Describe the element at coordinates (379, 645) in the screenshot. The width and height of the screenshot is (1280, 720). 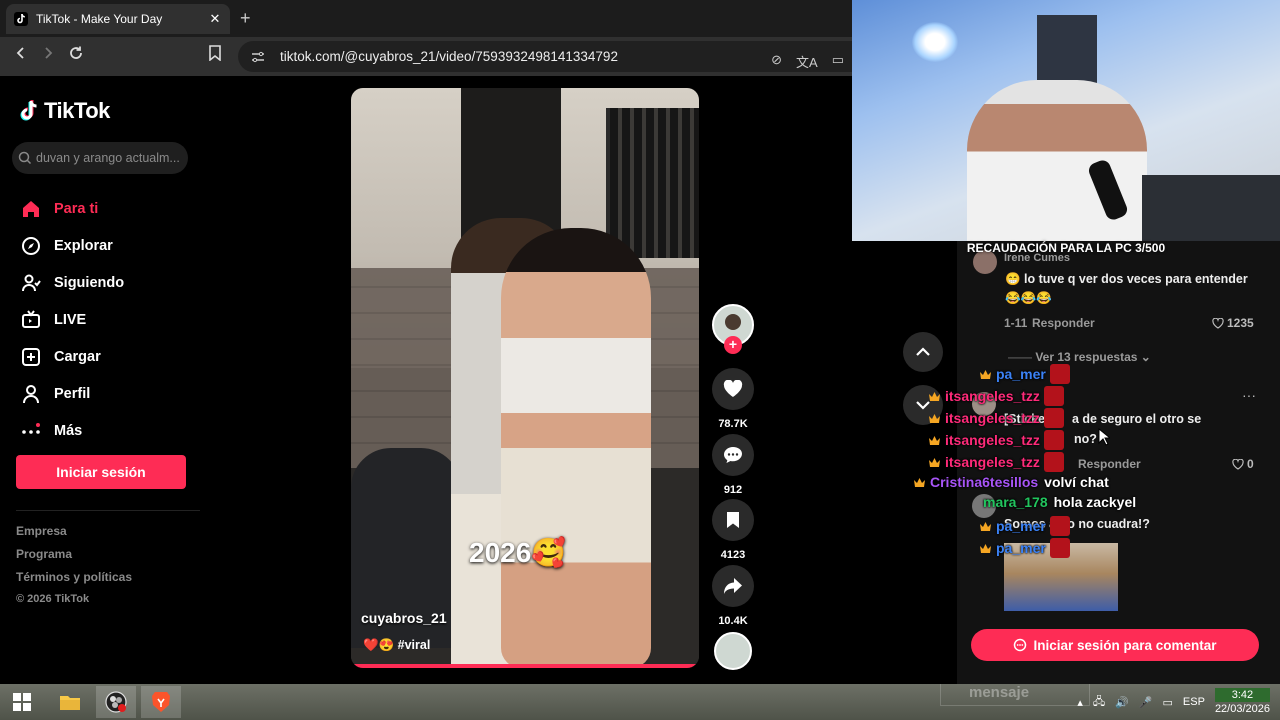
I see `caption-emojis: ❤️😍` at that location.